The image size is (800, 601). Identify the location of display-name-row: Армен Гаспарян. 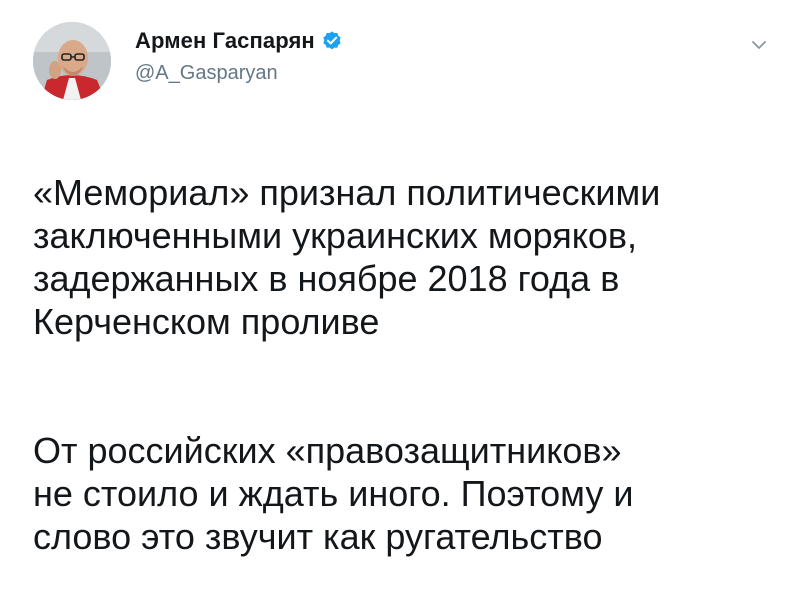
(239, 41).